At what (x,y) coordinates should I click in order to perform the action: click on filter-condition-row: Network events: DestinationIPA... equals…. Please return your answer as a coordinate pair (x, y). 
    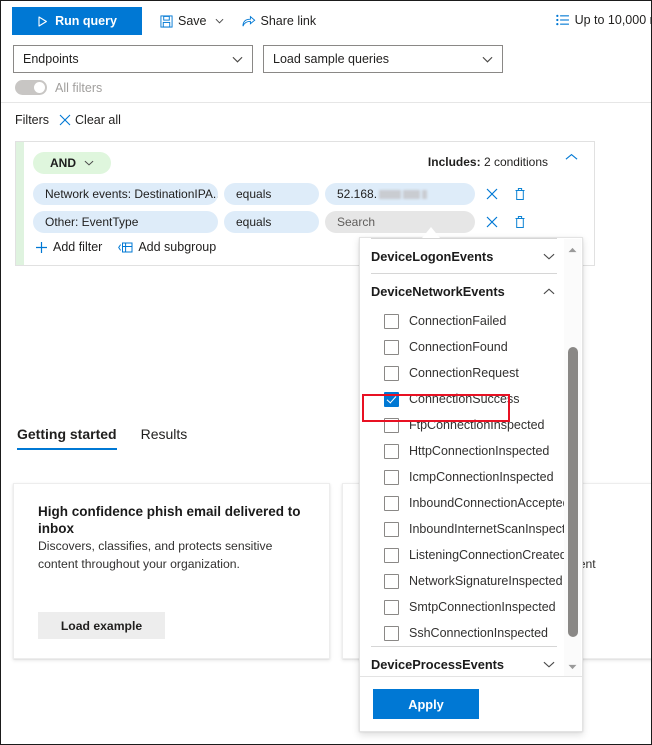
    Looking at the image, I should click on (282, 194).